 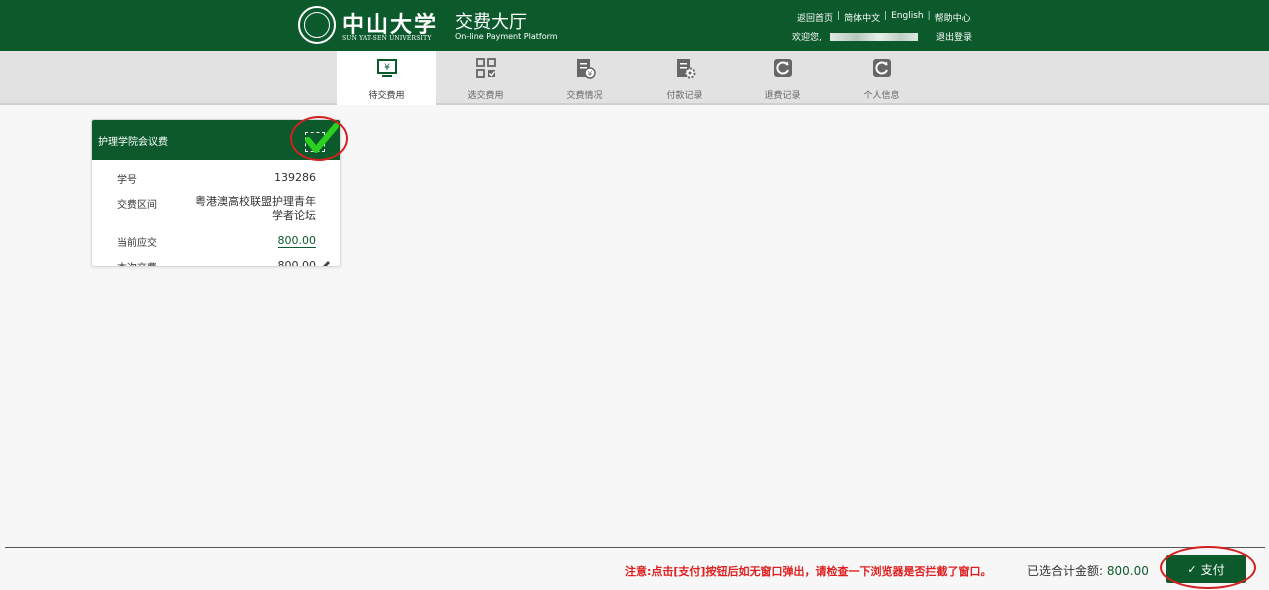 What do you see at coordinates (881, 96) in the screenshot?
I see `tab-label: 个人信息` at bounding box center [881, 96].